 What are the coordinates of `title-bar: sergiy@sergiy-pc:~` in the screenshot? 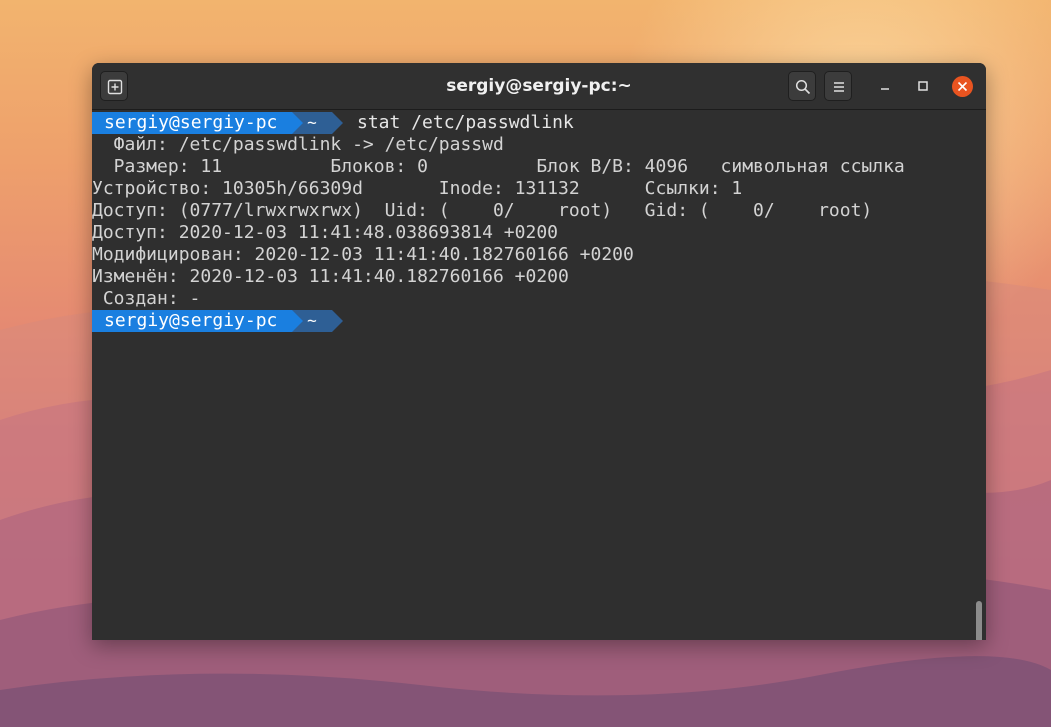 It's located at (539, 86).